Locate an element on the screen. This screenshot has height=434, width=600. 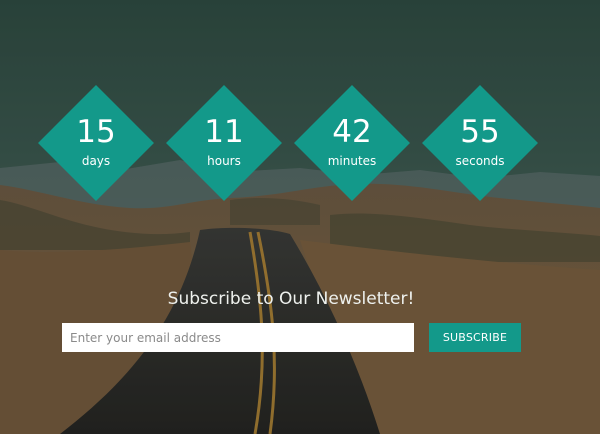
subscribe-button: SUBSCRIBE is located at coordinates (475, 337).